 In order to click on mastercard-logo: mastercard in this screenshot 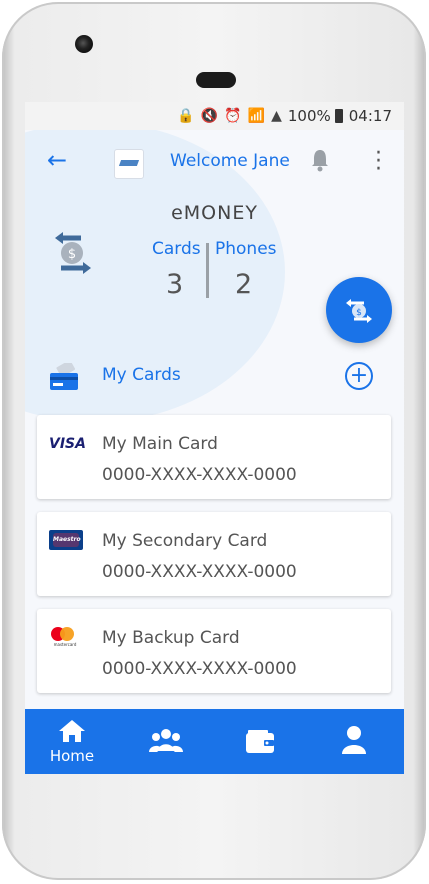, I will do `click(68, 638)`.